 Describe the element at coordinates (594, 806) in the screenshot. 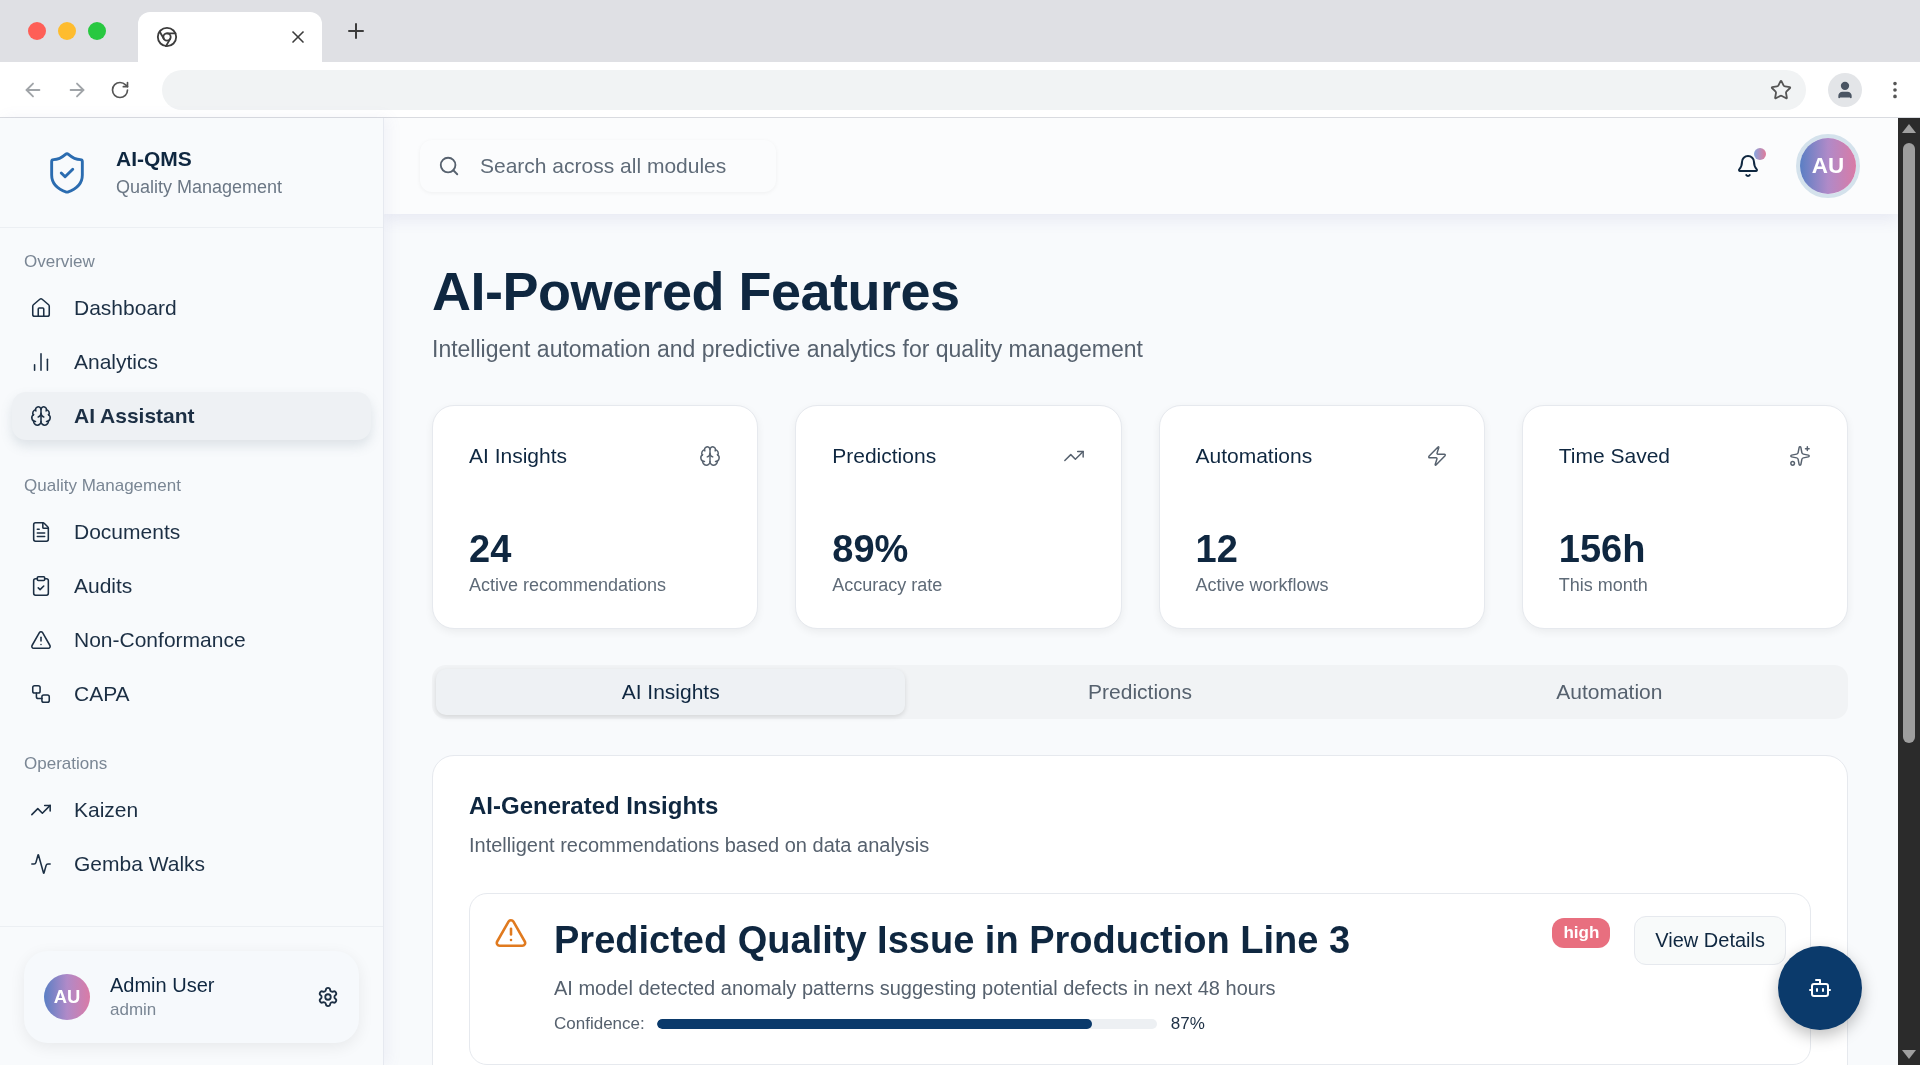

I see `panel-title: AI-Generated Insights` at that location.